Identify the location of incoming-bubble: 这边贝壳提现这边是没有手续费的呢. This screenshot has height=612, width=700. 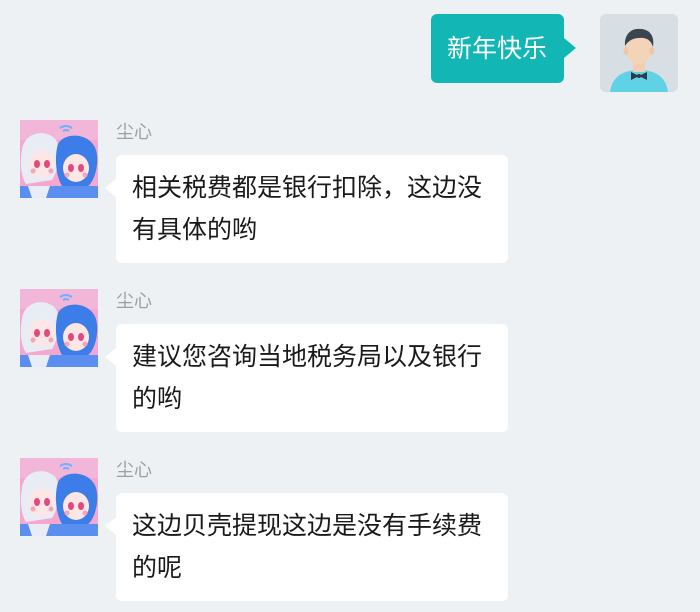
(306, 547).